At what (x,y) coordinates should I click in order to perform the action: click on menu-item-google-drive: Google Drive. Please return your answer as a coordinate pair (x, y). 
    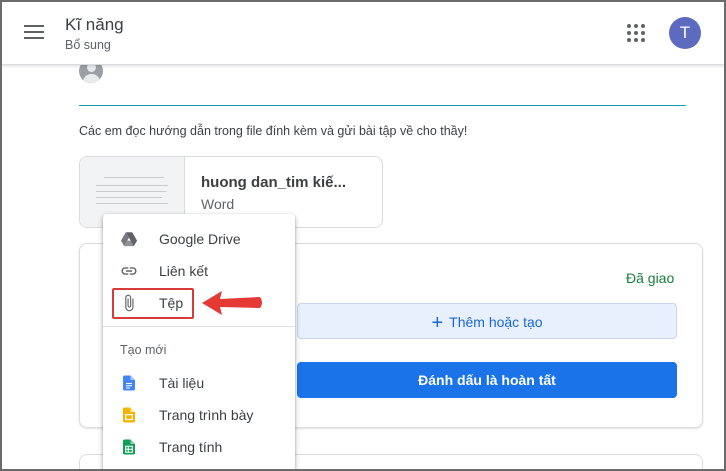
    Looking at the image, I should click on (199, 239).